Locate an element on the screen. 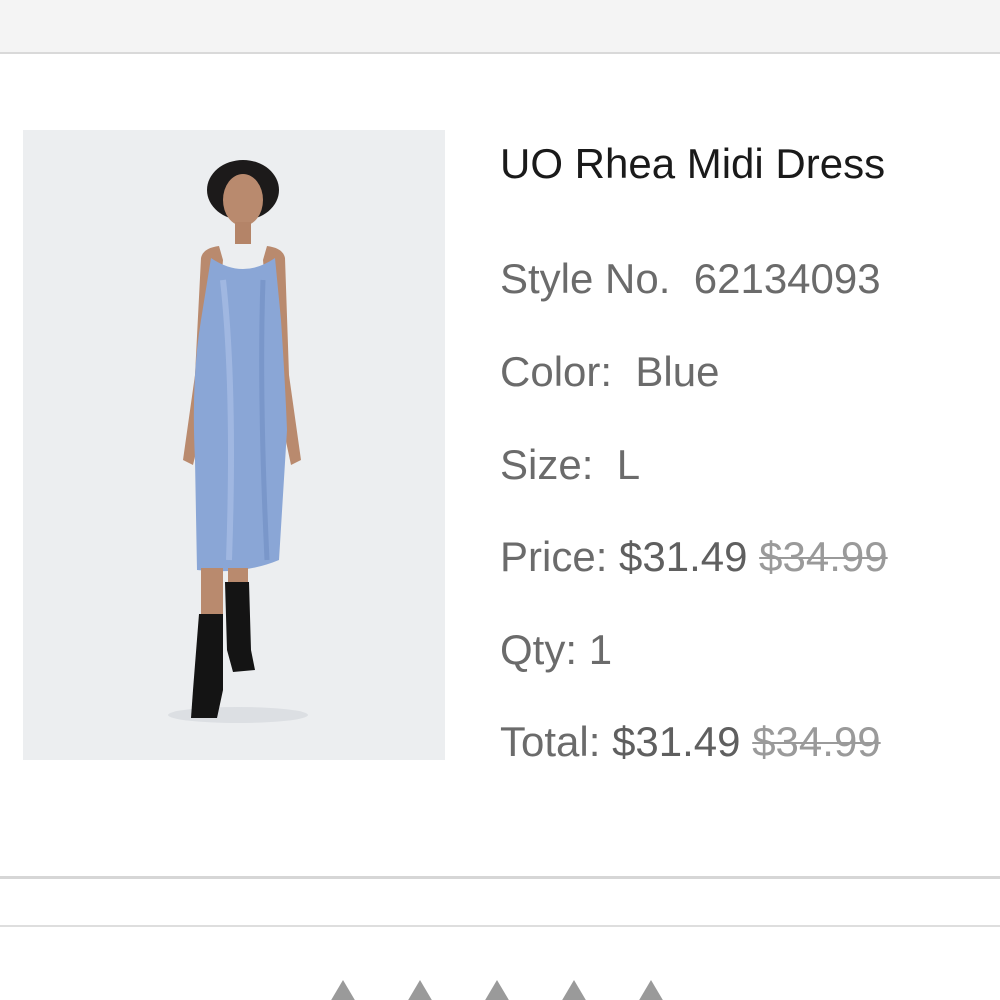  total-row: Total: $31.49 $34.99 is located at coordinates (690, 742).